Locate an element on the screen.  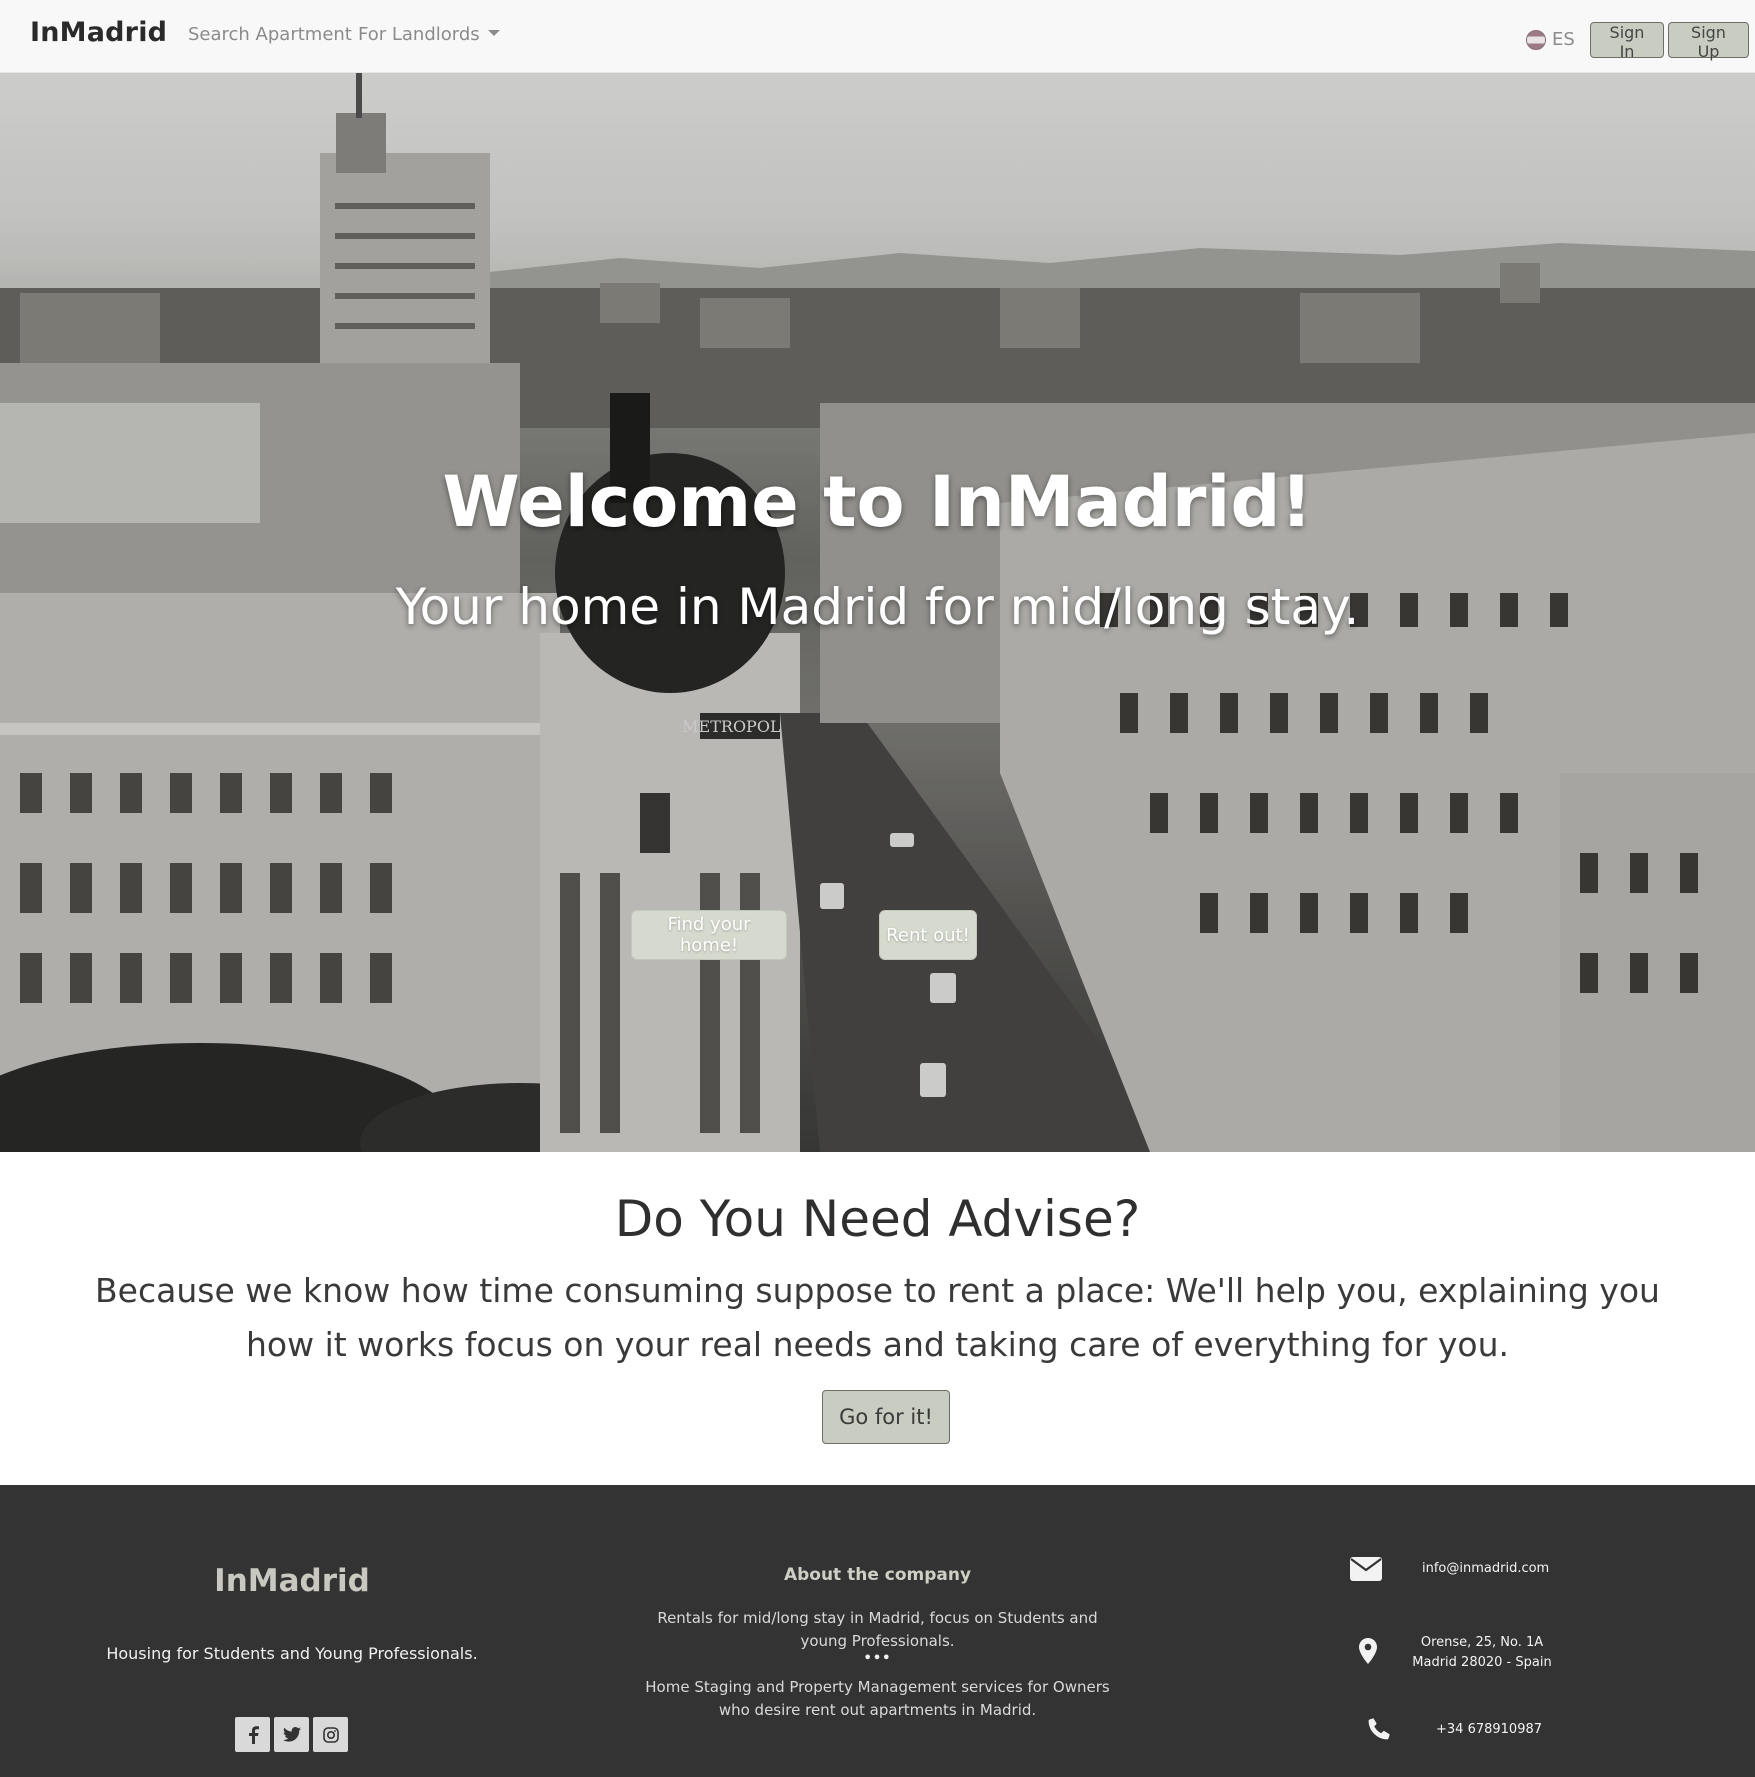
spain-flag-icon is located at coordinates (1536, 39).